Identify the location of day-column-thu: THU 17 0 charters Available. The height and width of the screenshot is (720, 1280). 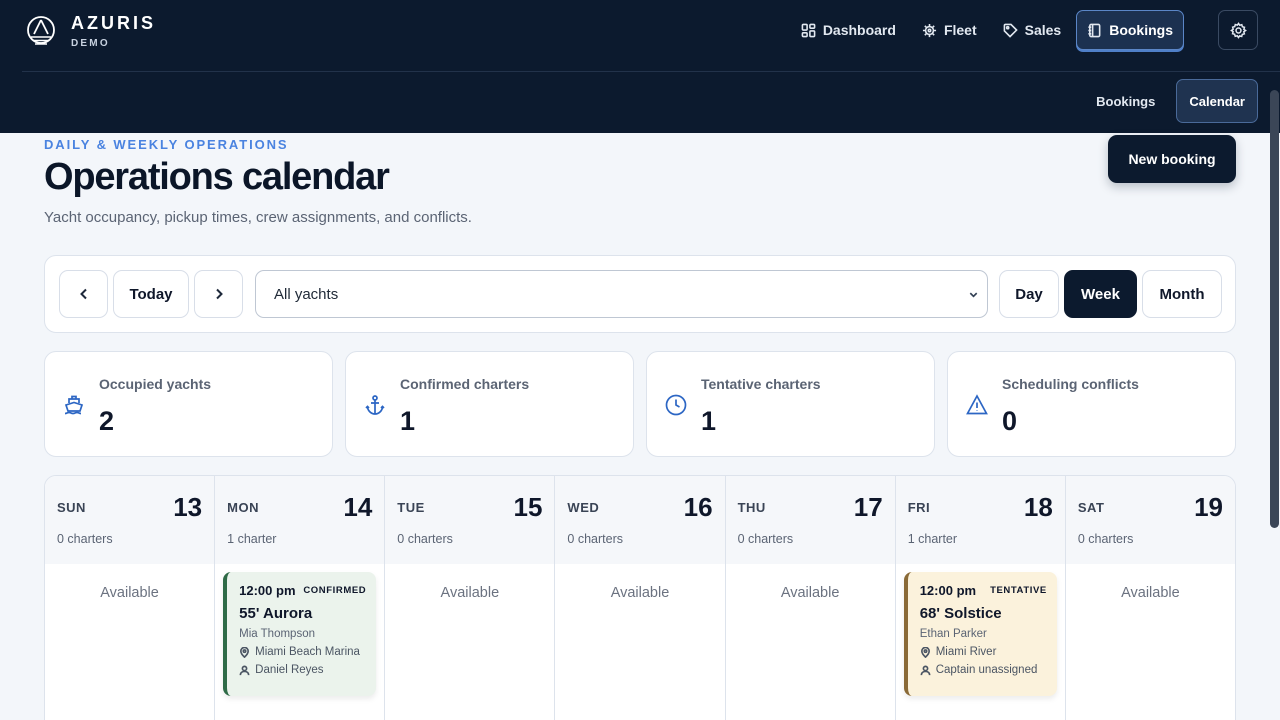
(810, 598).